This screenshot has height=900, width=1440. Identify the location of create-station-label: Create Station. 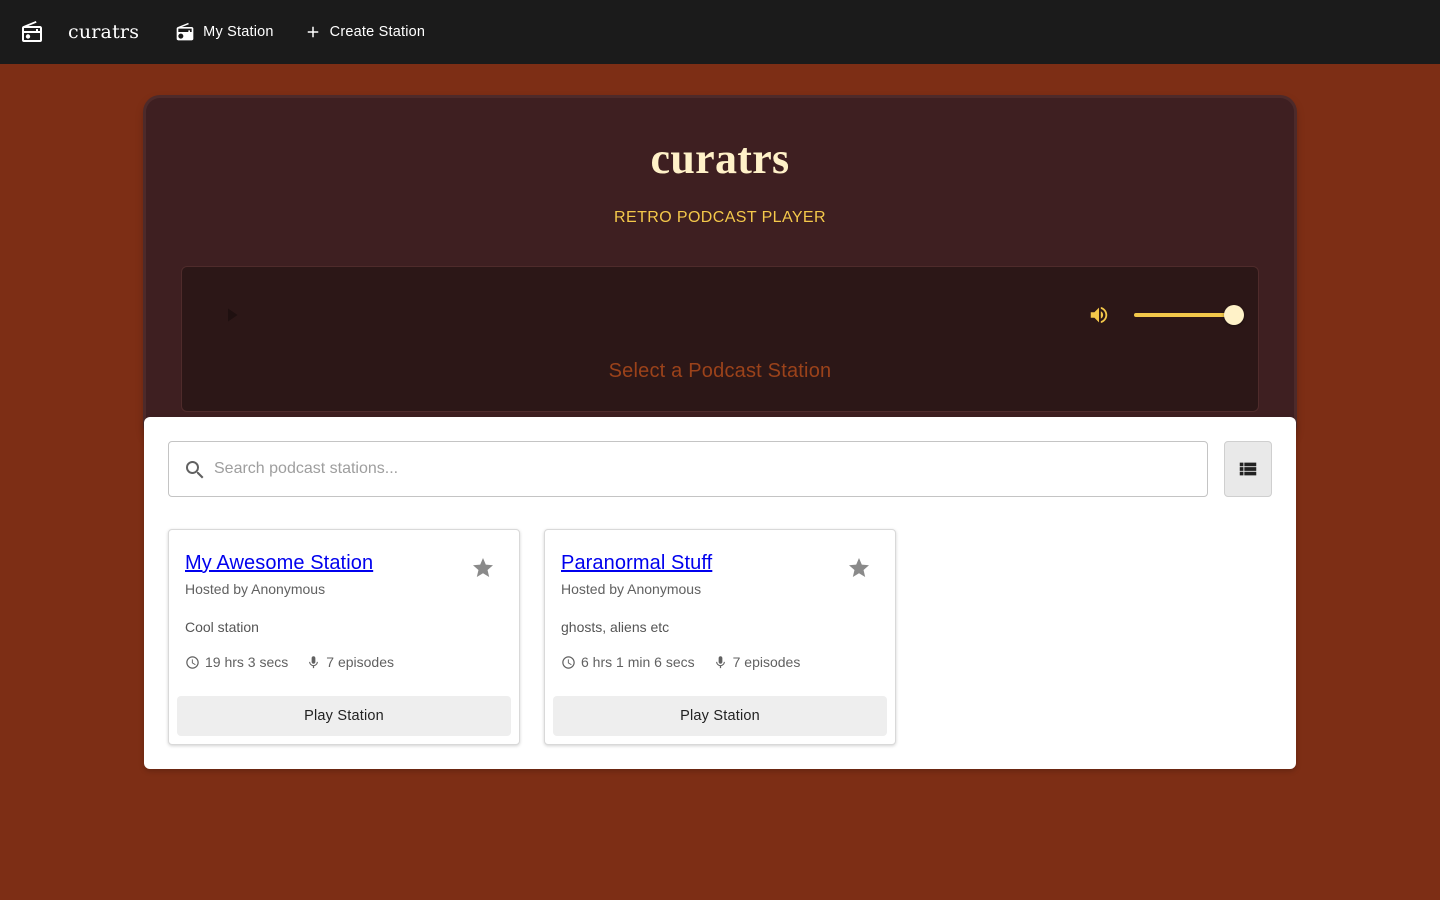
(377, 32).